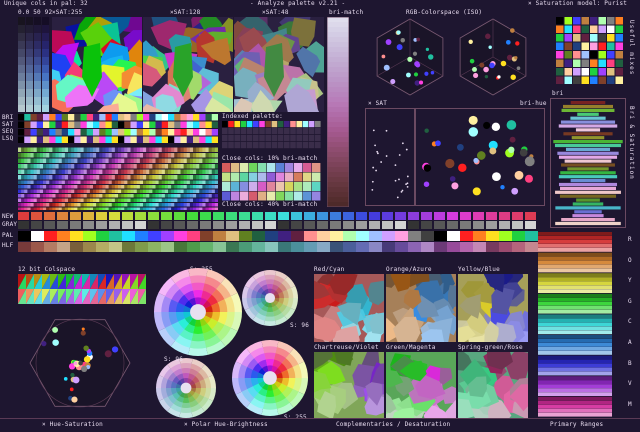 This screenshot has height=432, width=640. What do you see at coordinates (493, 385) in the screenshot?
I see `spring-rose-panel` at bounding box center [493, 385].